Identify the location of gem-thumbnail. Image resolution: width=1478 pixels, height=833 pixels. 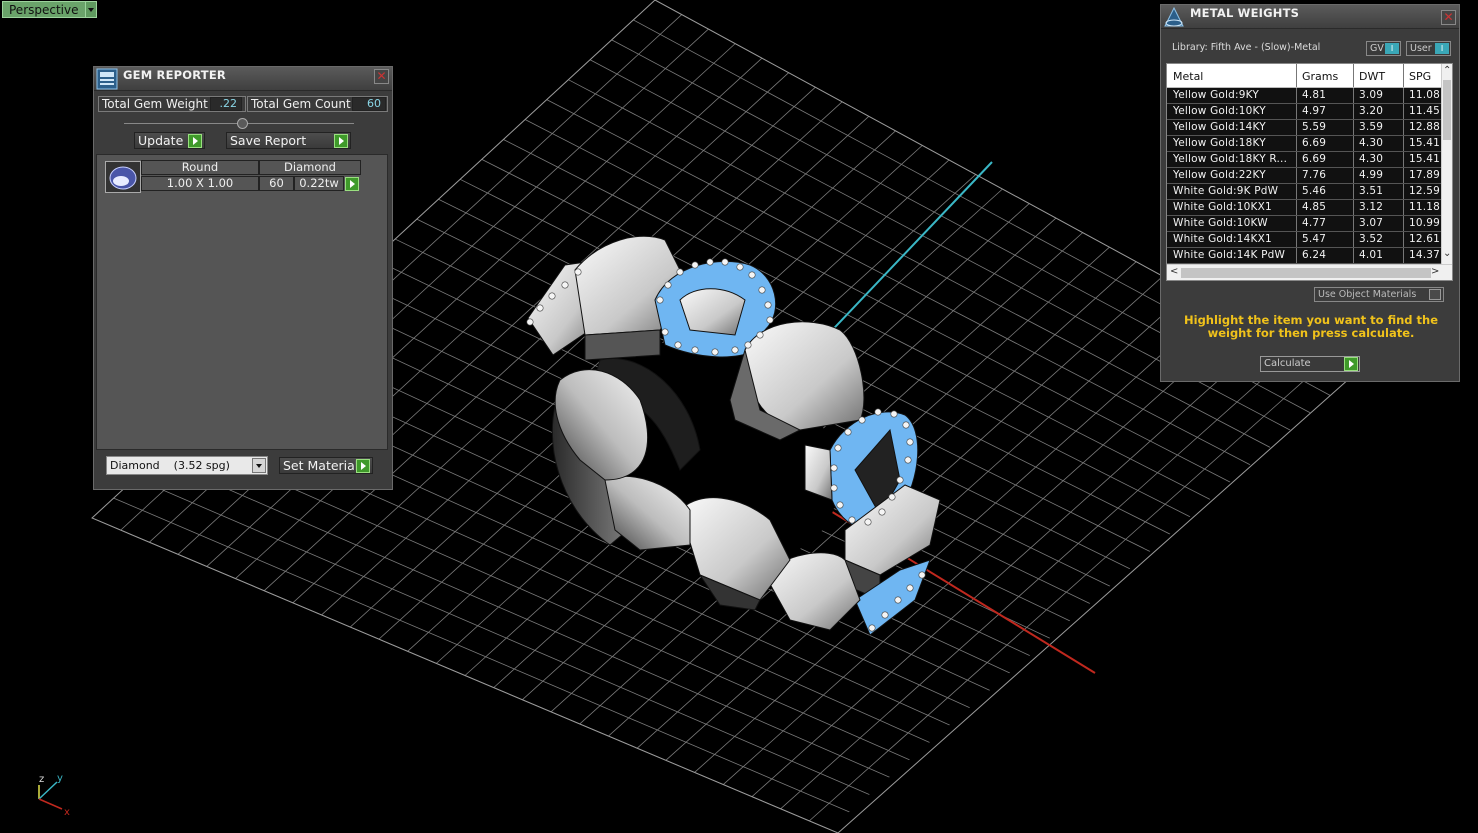
(123, 177).